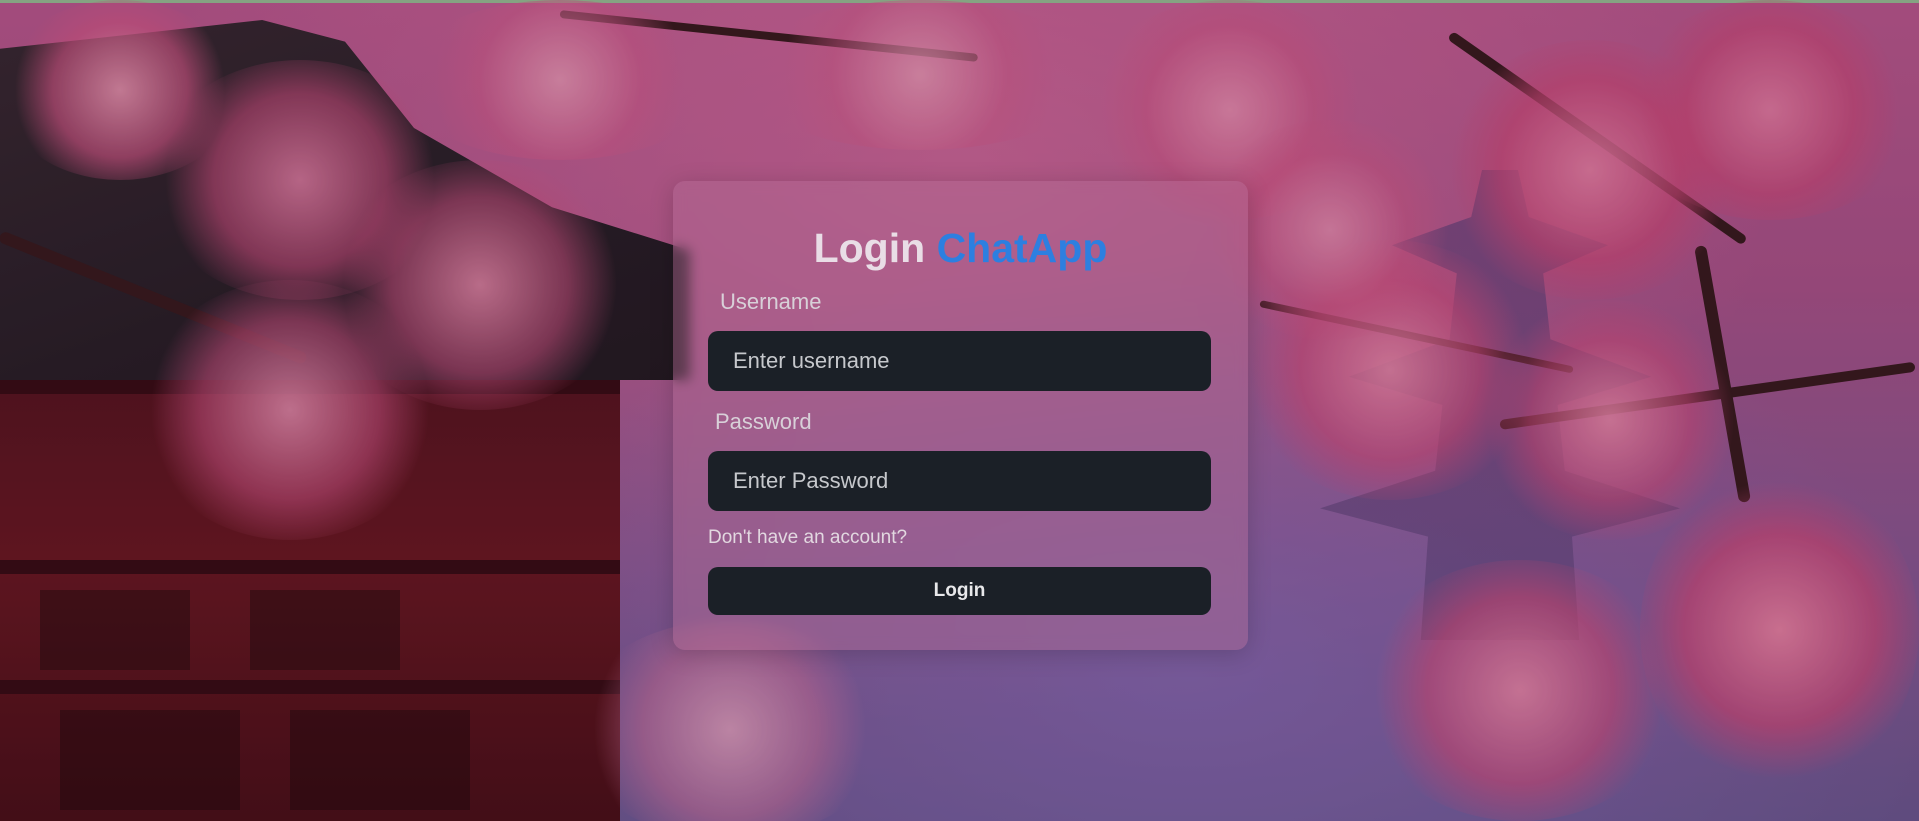 This screenshot has width=1919, height=821. I want to click on password-input, so click(959, 481).